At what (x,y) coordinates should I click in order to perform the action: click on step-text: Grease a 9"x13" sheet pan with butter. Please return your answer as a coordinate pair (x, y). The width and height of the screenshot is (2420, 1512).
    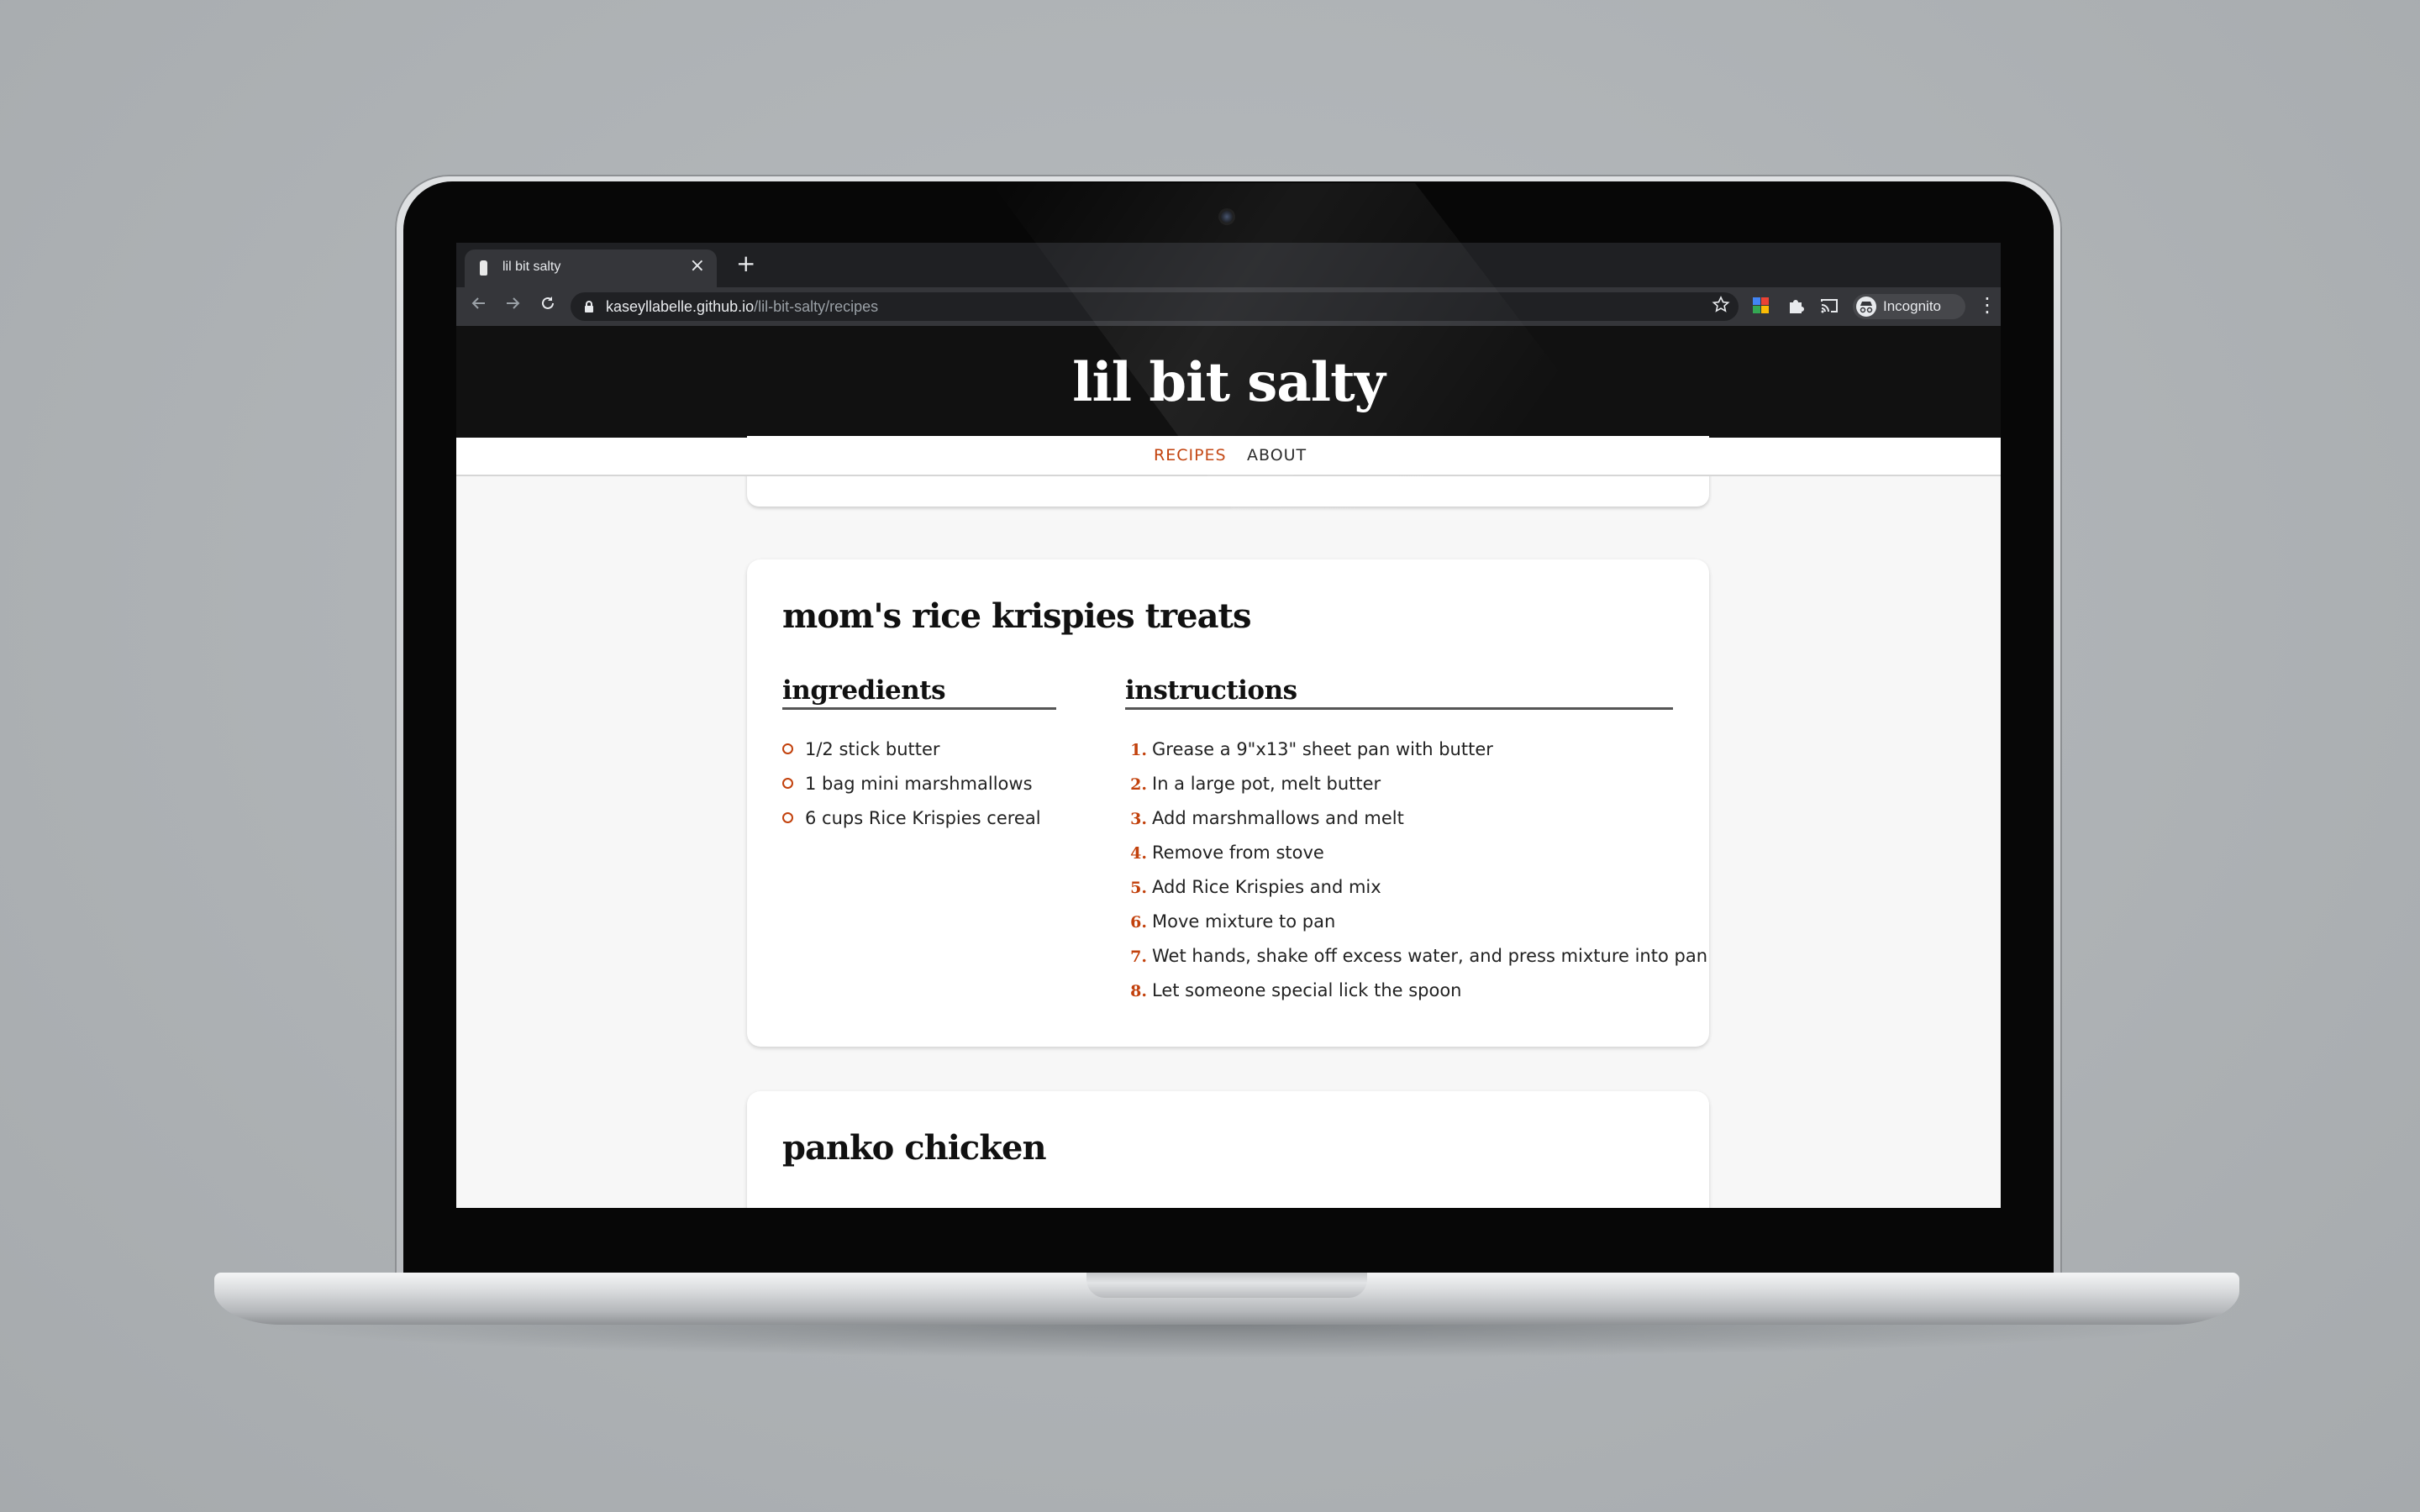
    Looking at the image, I should click on (1322, 749).